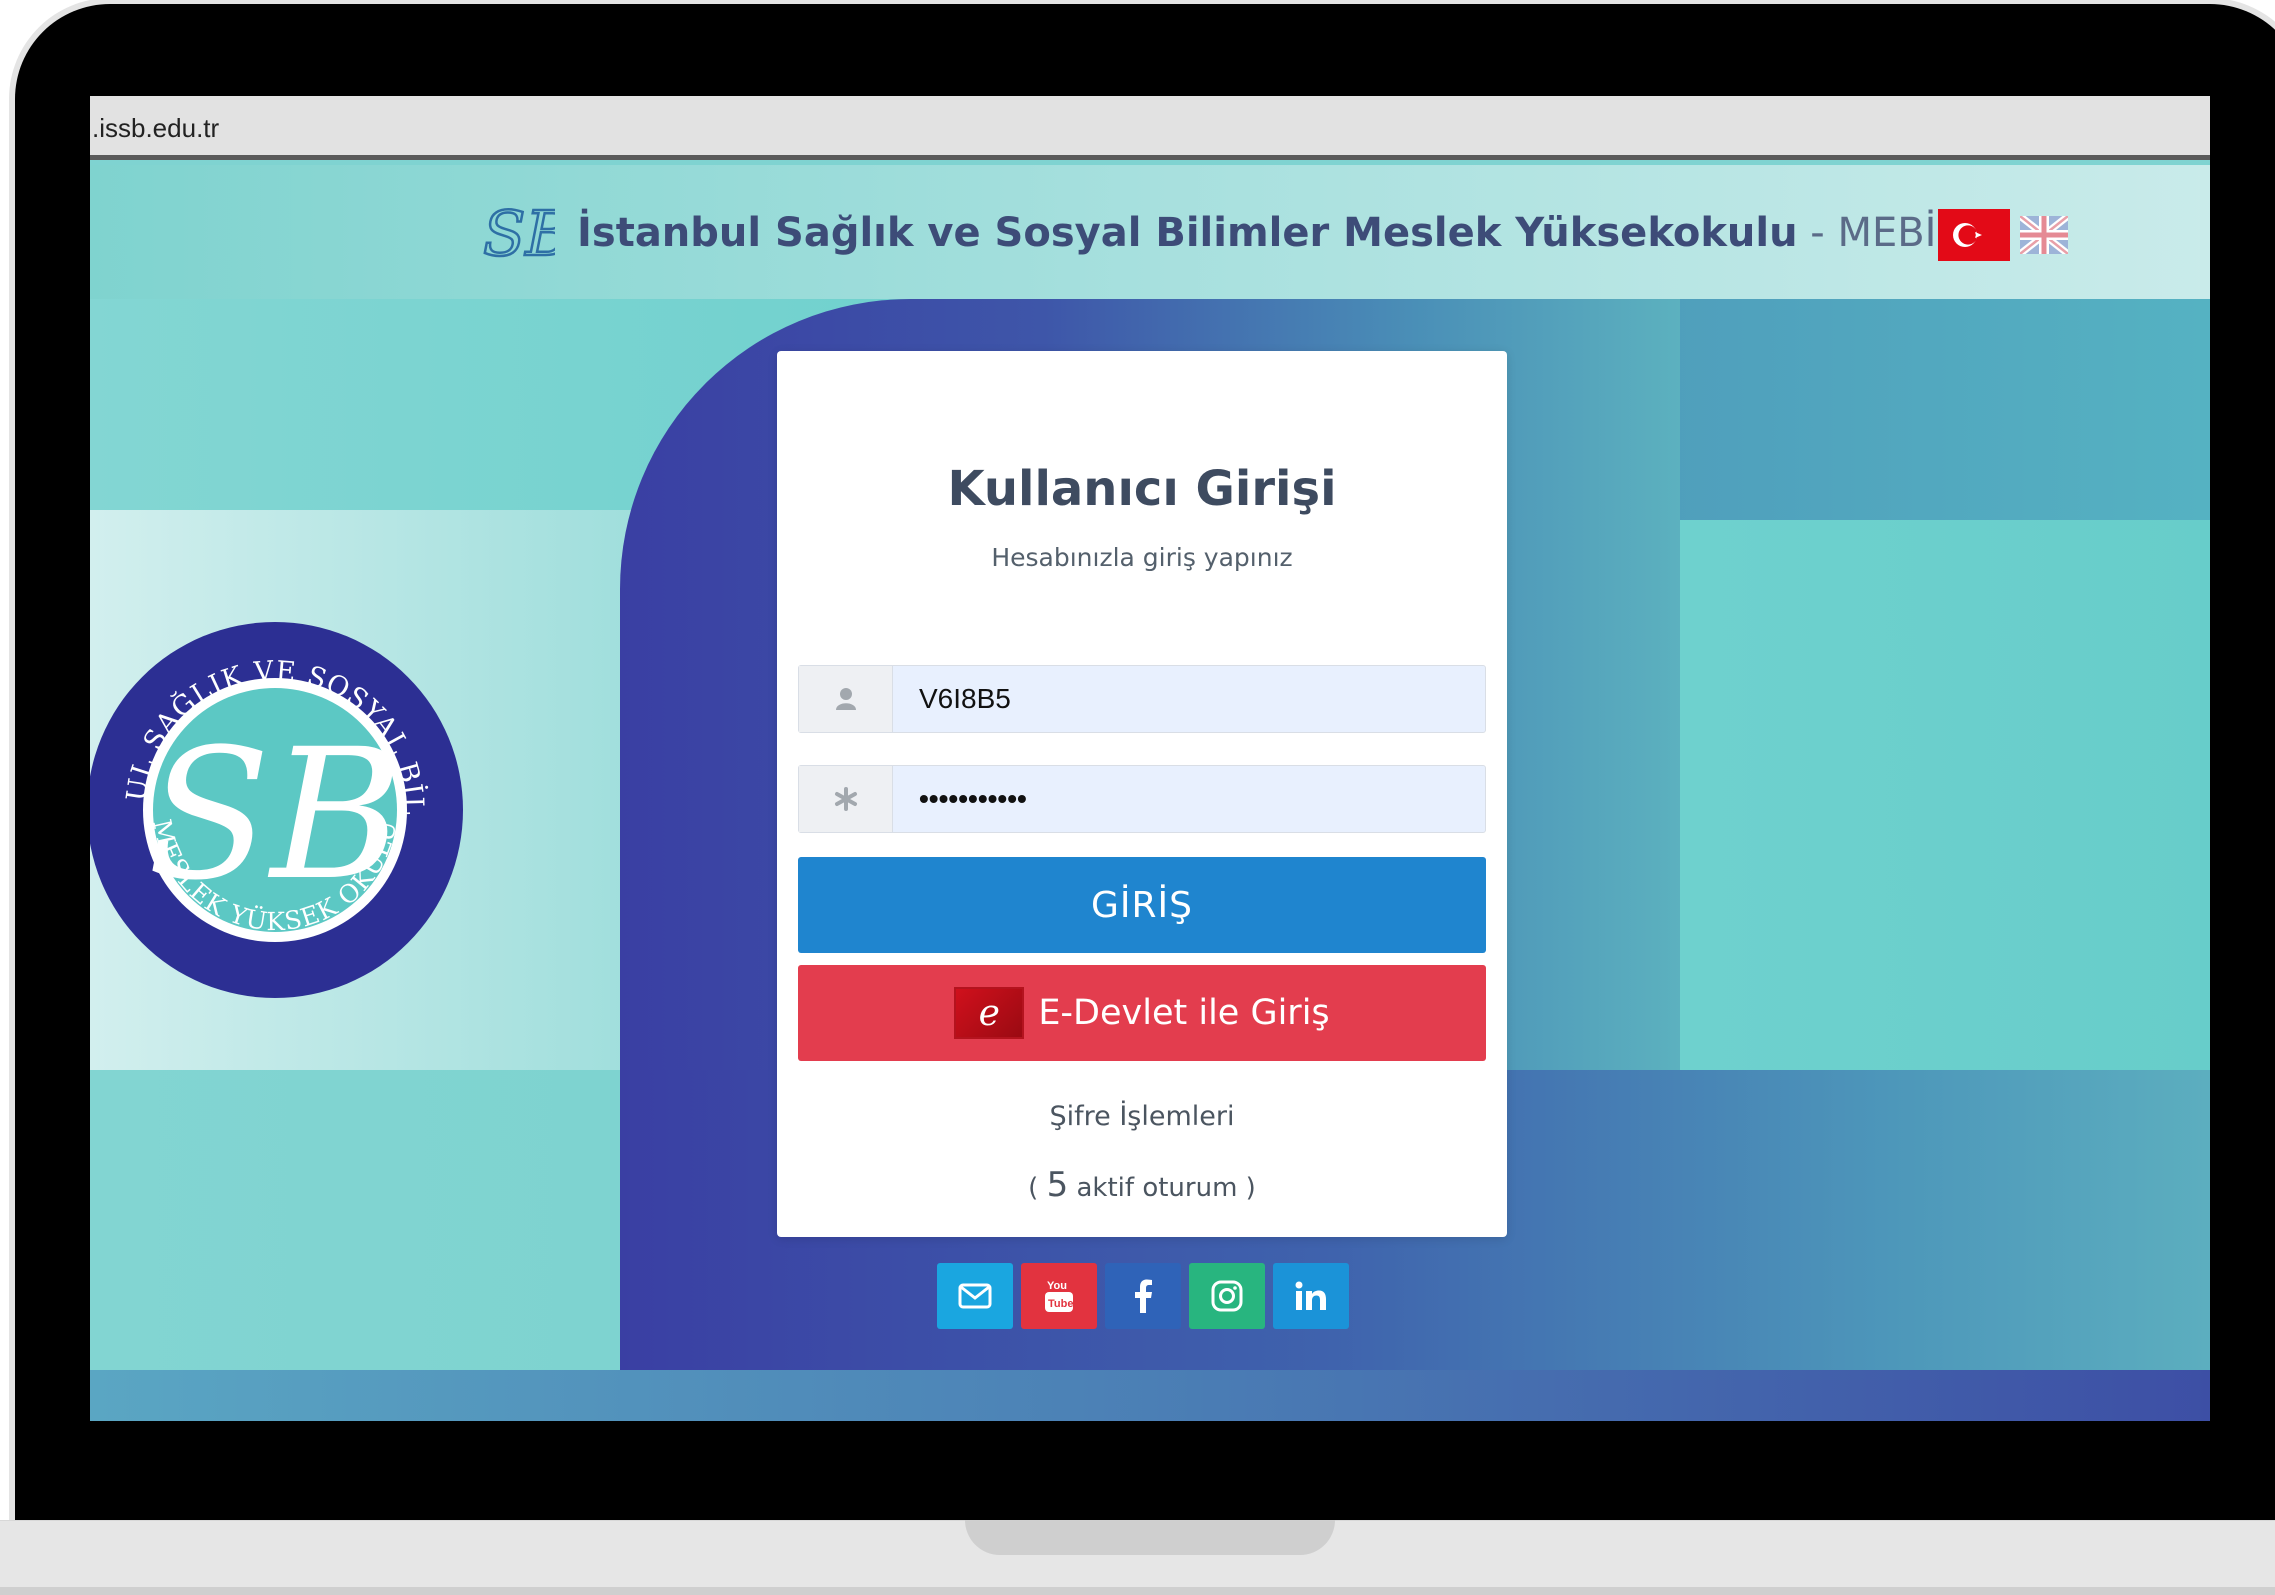 The width and height of the screenshot is (2275, 1595). I want to click on password-field, so click(1142, 799).